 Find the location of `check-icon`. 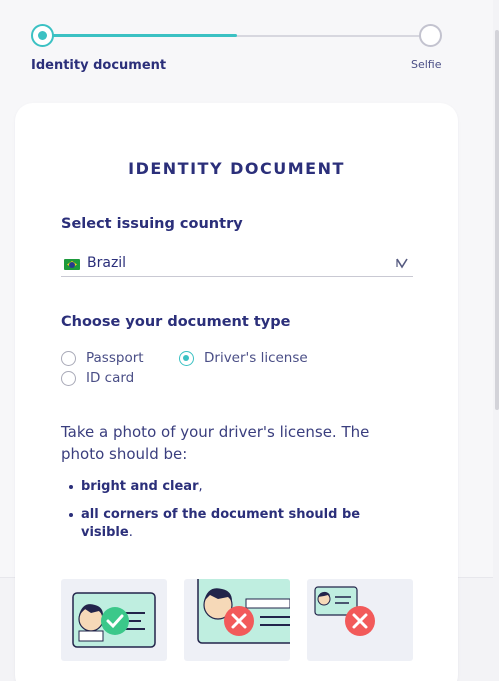

check-icon is located at coordinates (115, 621).